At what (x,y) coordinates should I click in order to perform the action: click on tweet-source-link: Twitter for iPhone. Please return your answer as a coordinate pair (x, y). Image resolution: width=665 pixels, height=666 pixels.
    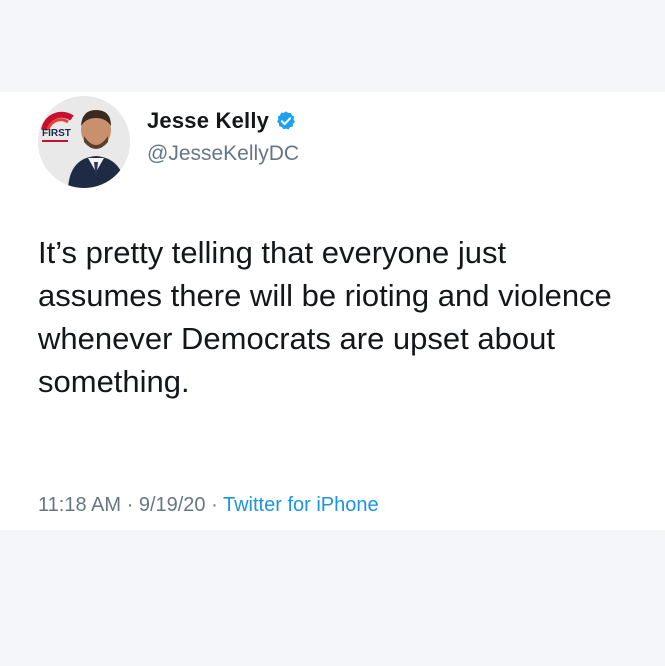
    Looking at the image, I should click on (301, 505).